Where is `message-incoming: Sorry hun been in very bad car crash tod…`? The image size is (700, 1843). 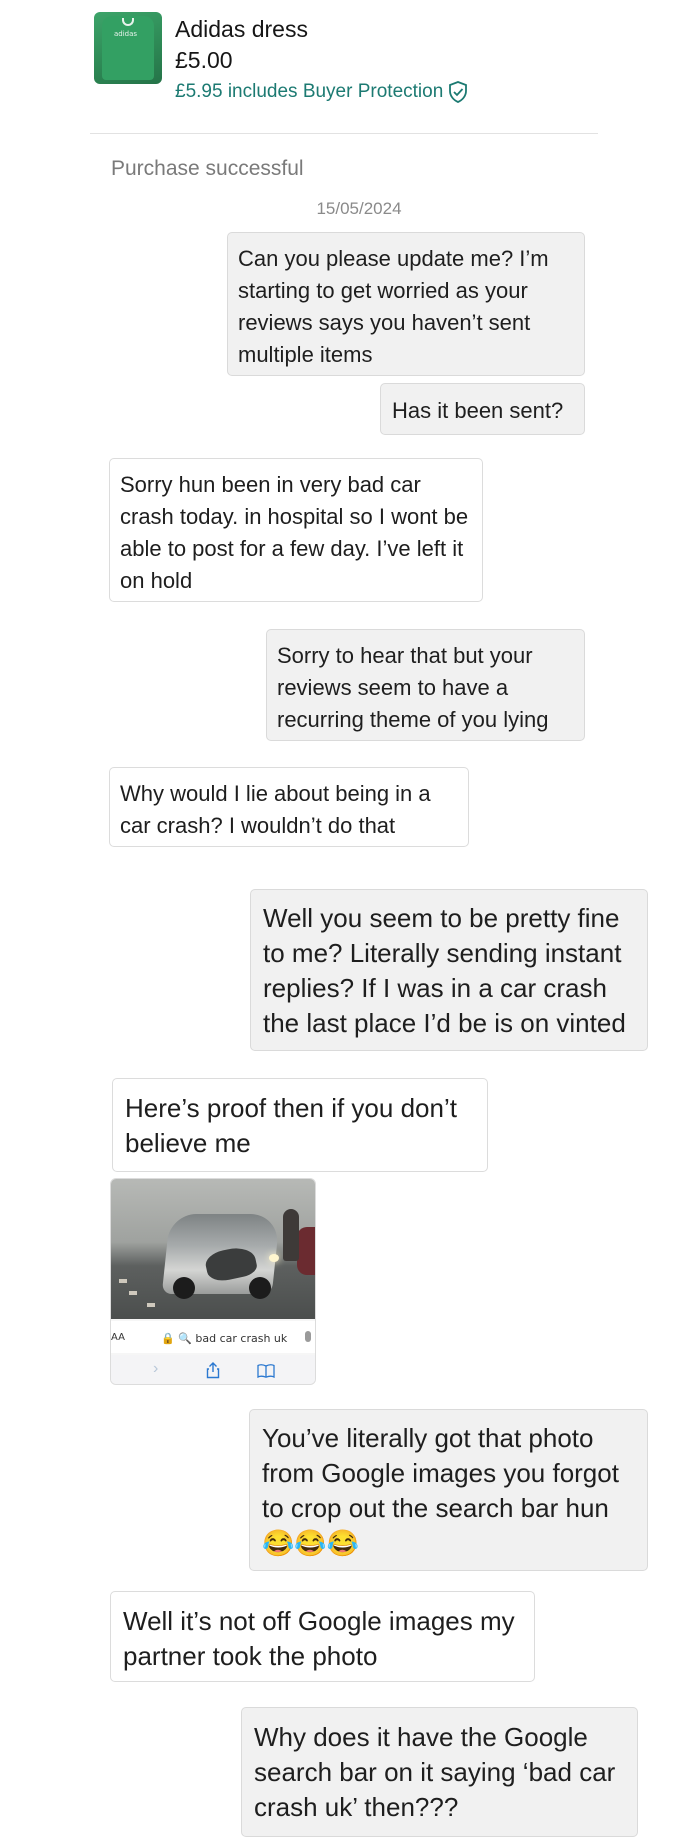 message-incoming: Sorry hun been in very bad car crash tod… is located at coordinates (296, 530).